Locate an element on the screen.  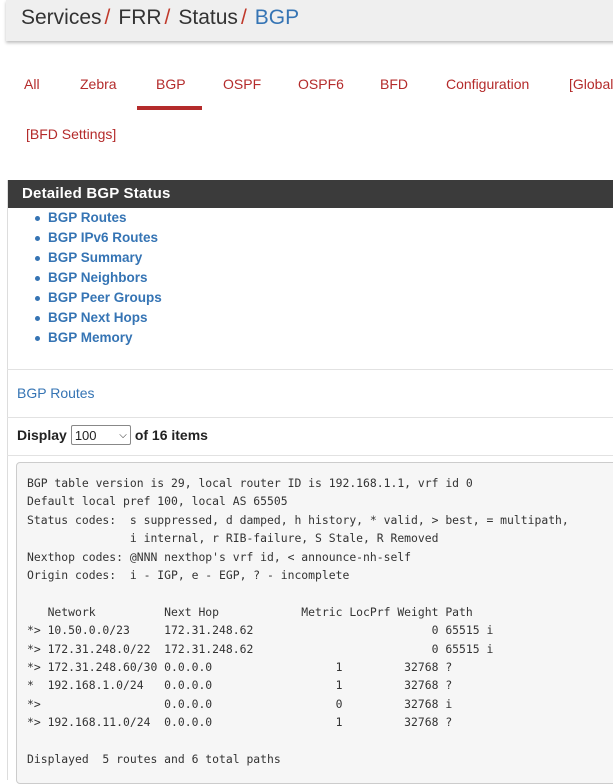
link-bgp-memory: BGP Memory is located at coordinates (90, 337).